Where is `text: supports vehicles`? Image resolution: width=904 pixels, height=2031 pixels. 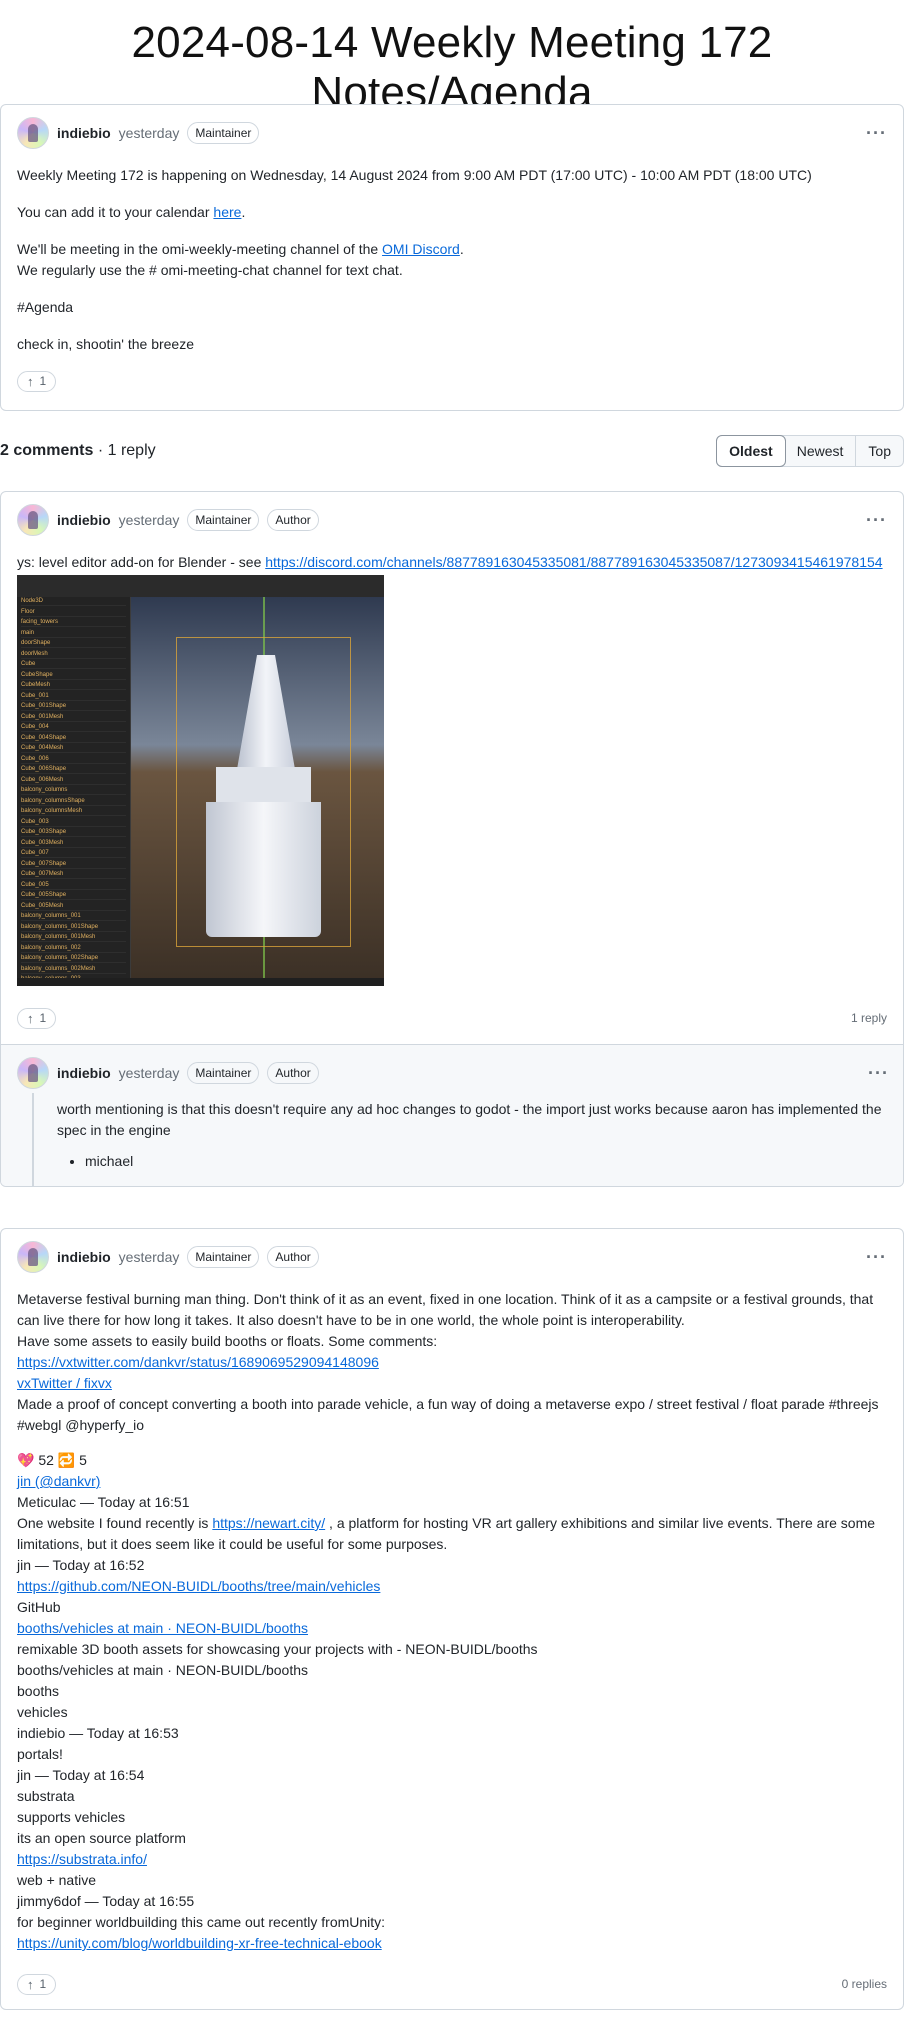
text: supports vehicles is located at coordinates (71, 1817).